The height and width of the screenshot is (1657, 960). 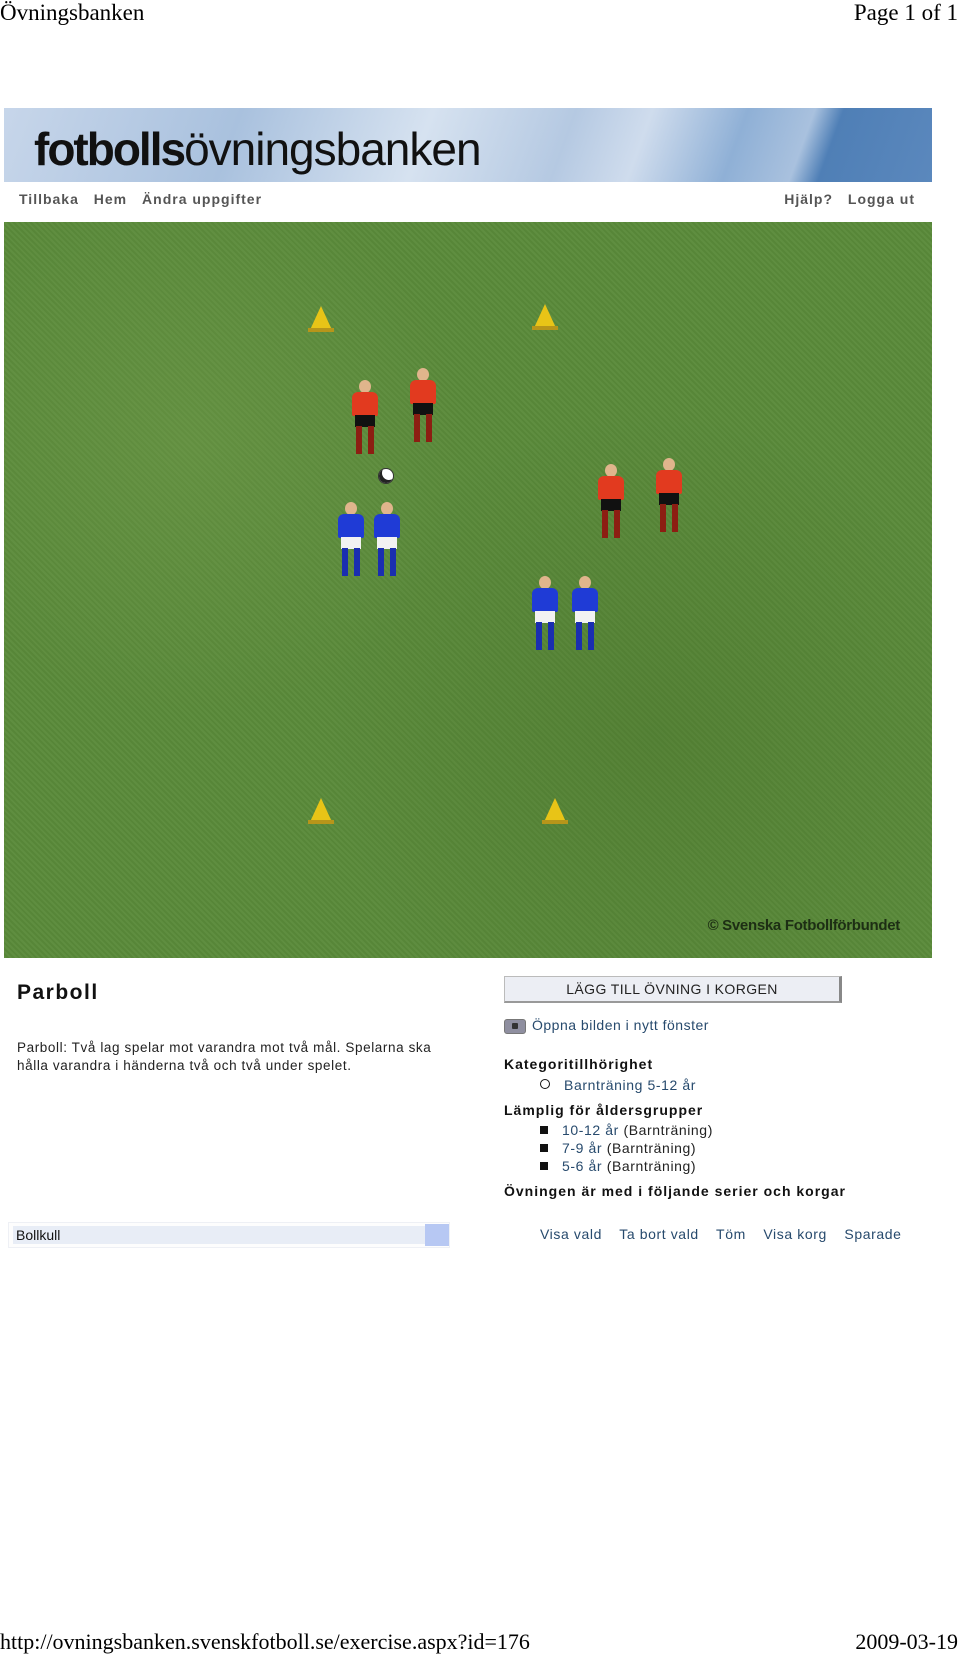 I want to click on category-item: Barnträning 5-12 år, so click(x=618, y=1085).